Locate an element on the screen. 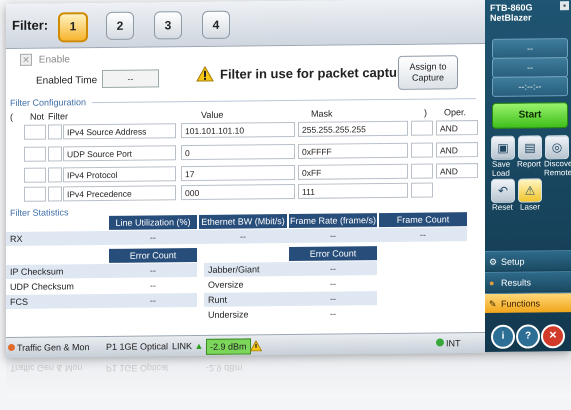 This screenshot has width=571, height=410. traffic-icon is located at coordinates (11, 347).